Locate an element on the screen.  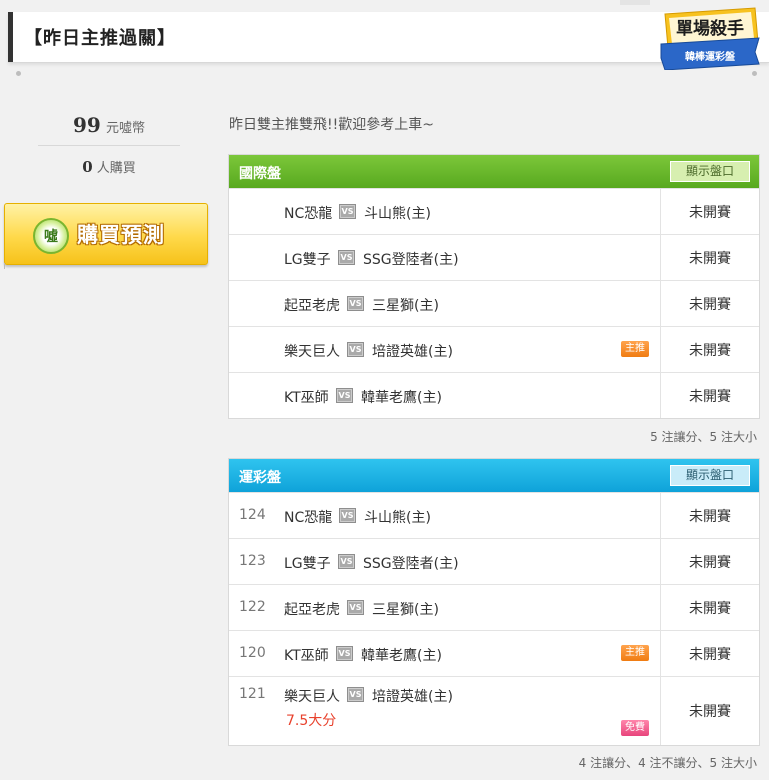
buy-prediction-label: 購買預測 is located at coordinates (121, 235).